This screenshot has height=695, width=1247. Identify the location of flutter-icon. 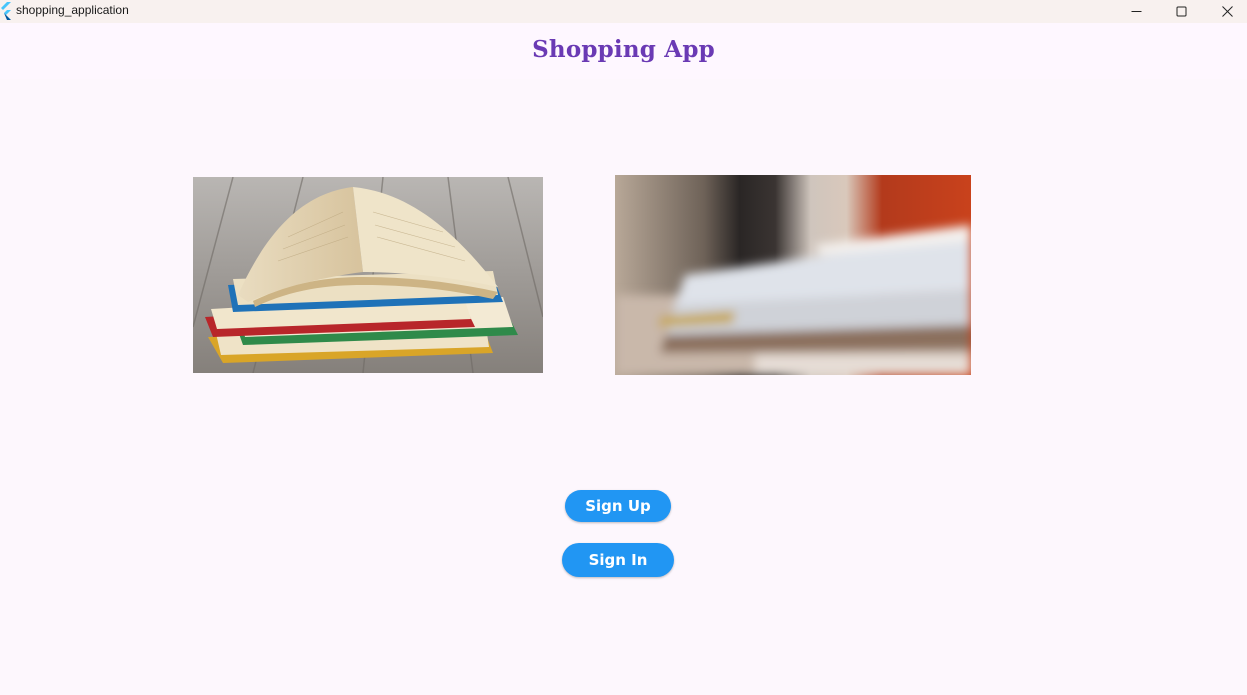
(6, 11).